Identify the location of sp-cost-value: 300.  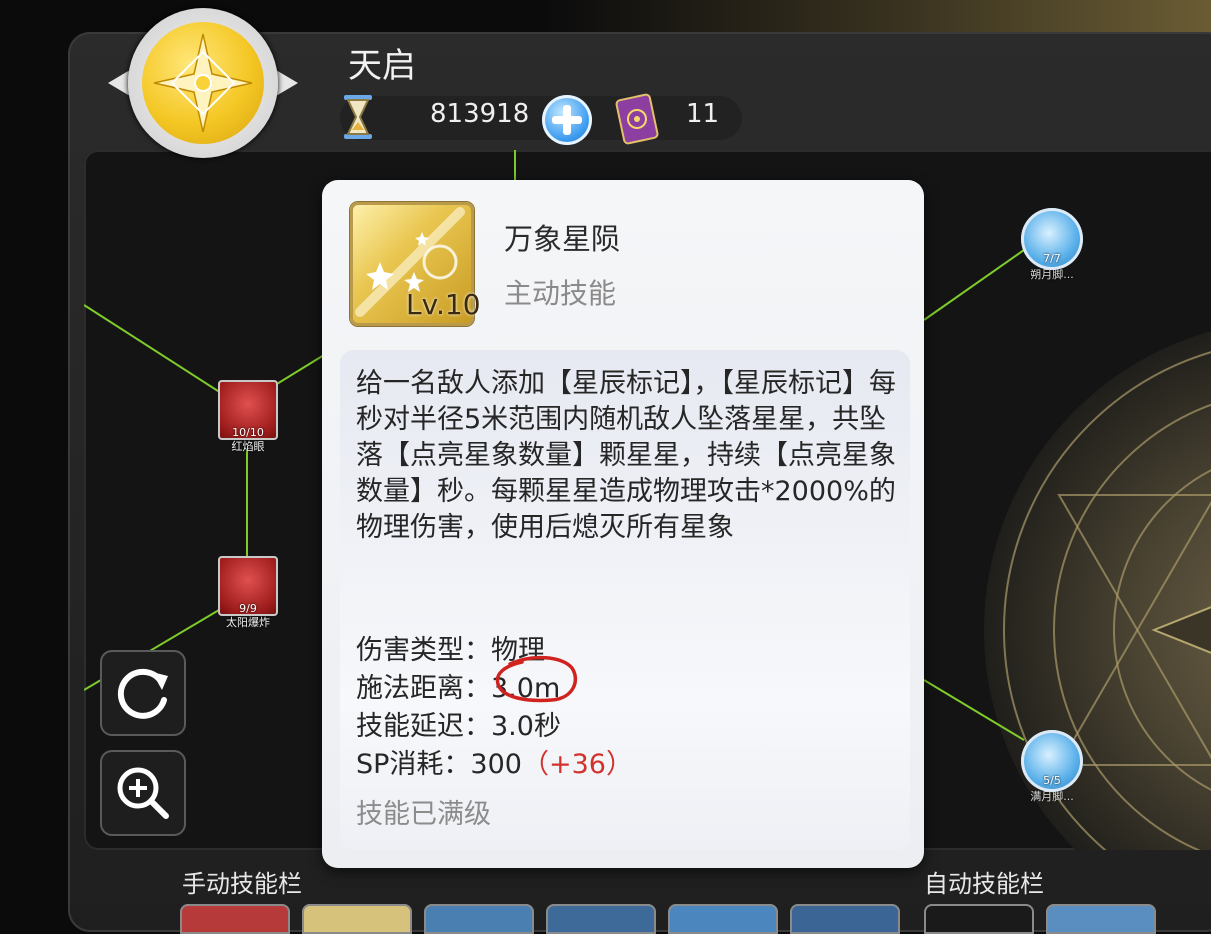
(496, 764).